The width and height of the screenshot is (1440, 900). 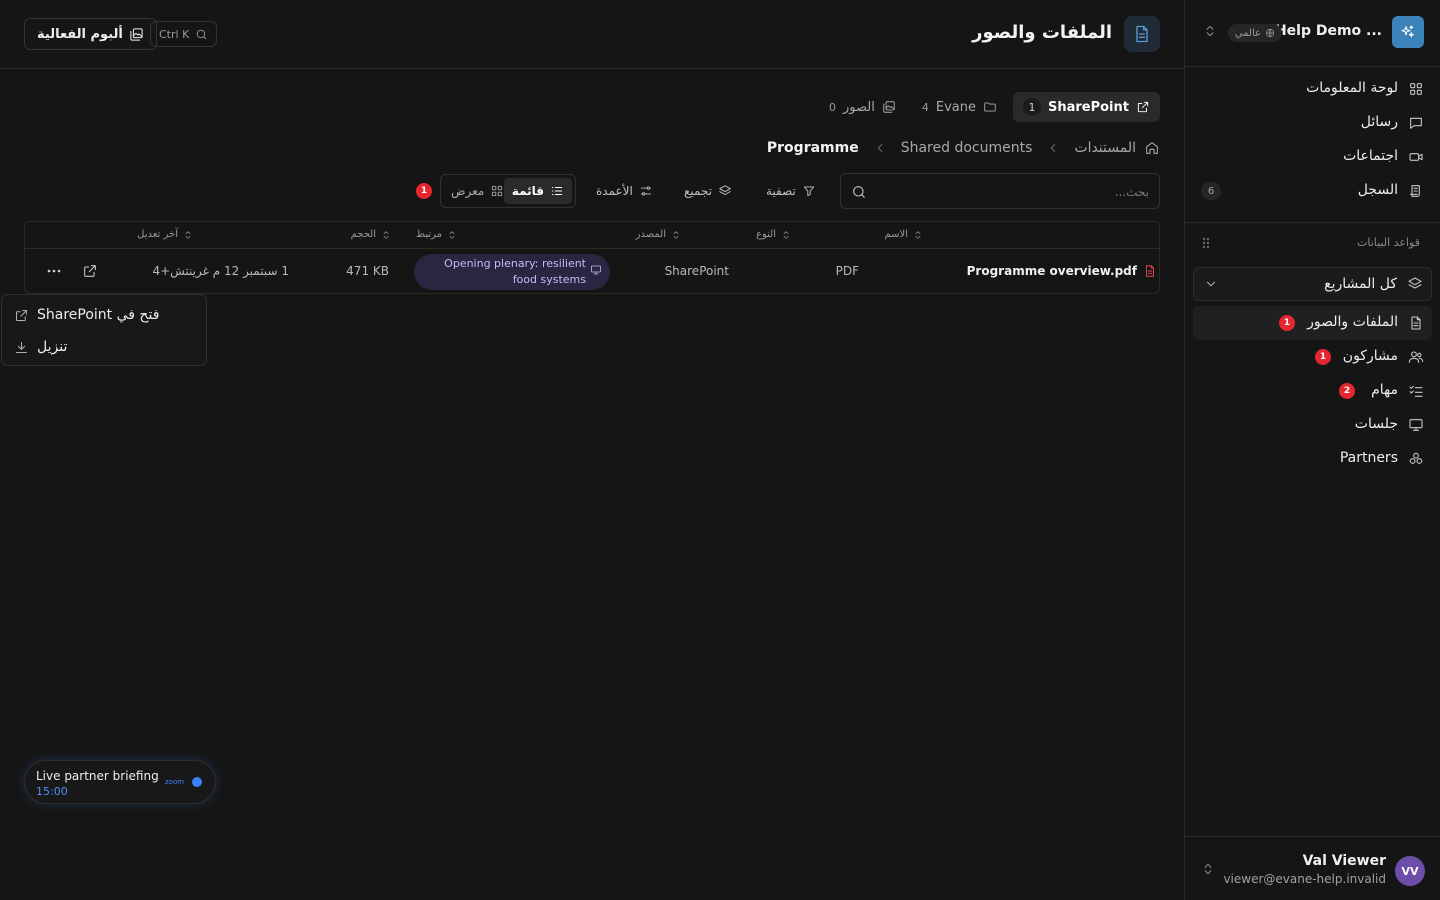 What do you see at coordinates (90, 271) in the screenshot?
I see `open-external-button` at bounding box center [90, 271].